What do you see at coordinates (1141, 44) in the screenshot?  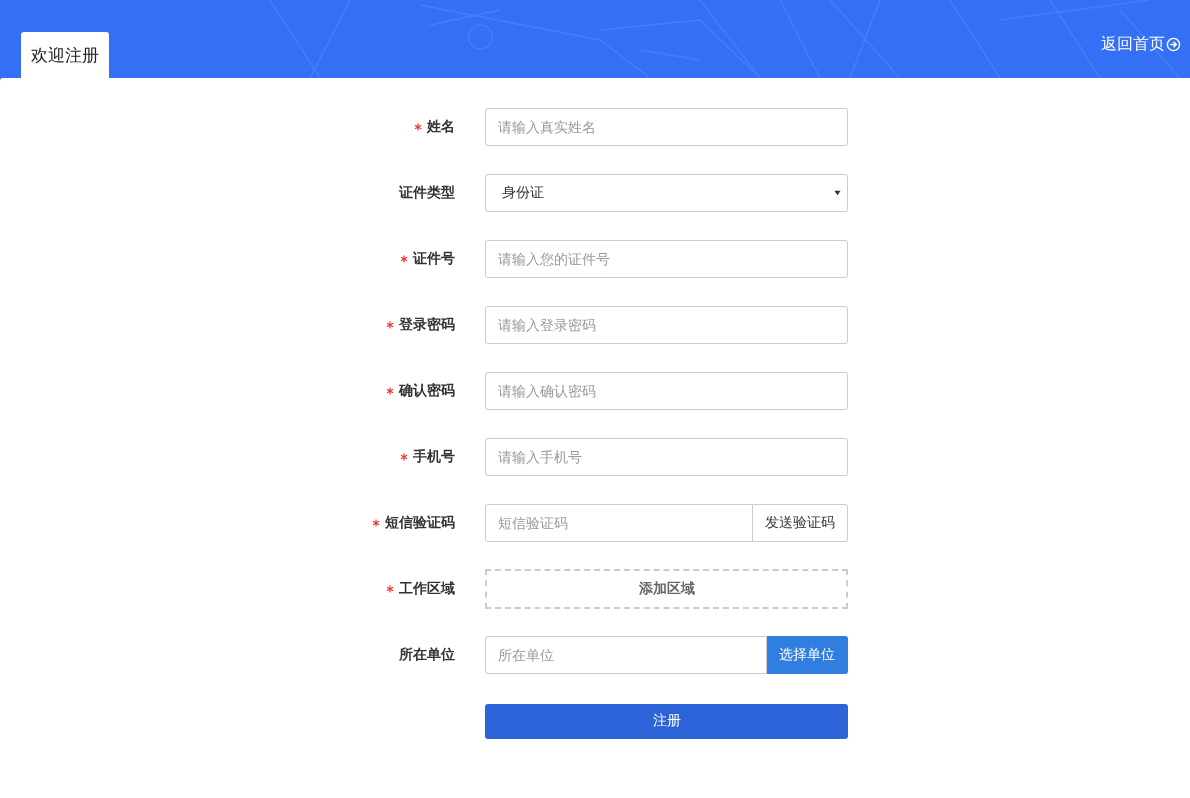 I see `back-home-link: 返回首页` at bounding box center [1141, 44].